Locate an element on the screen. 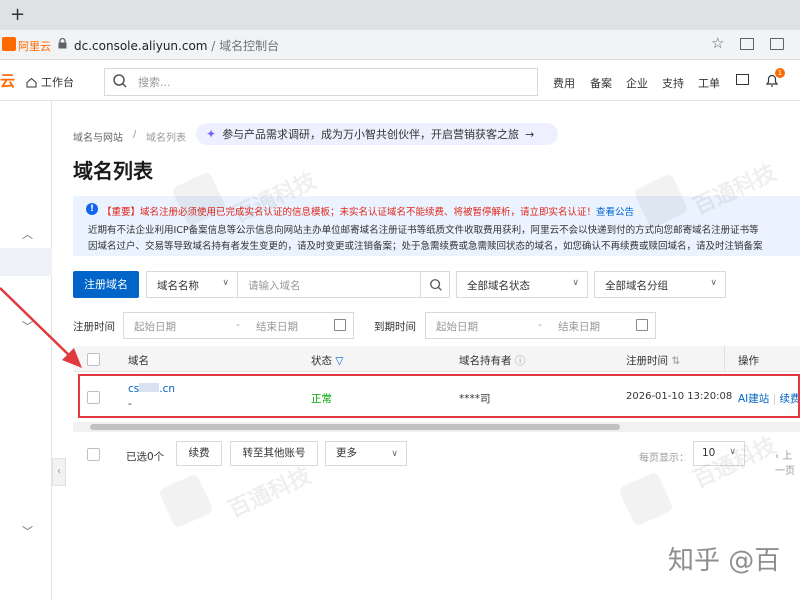 The height and width of the screenshot is (600, 800). console-logo: 云 is located at coordinates (7, 80).